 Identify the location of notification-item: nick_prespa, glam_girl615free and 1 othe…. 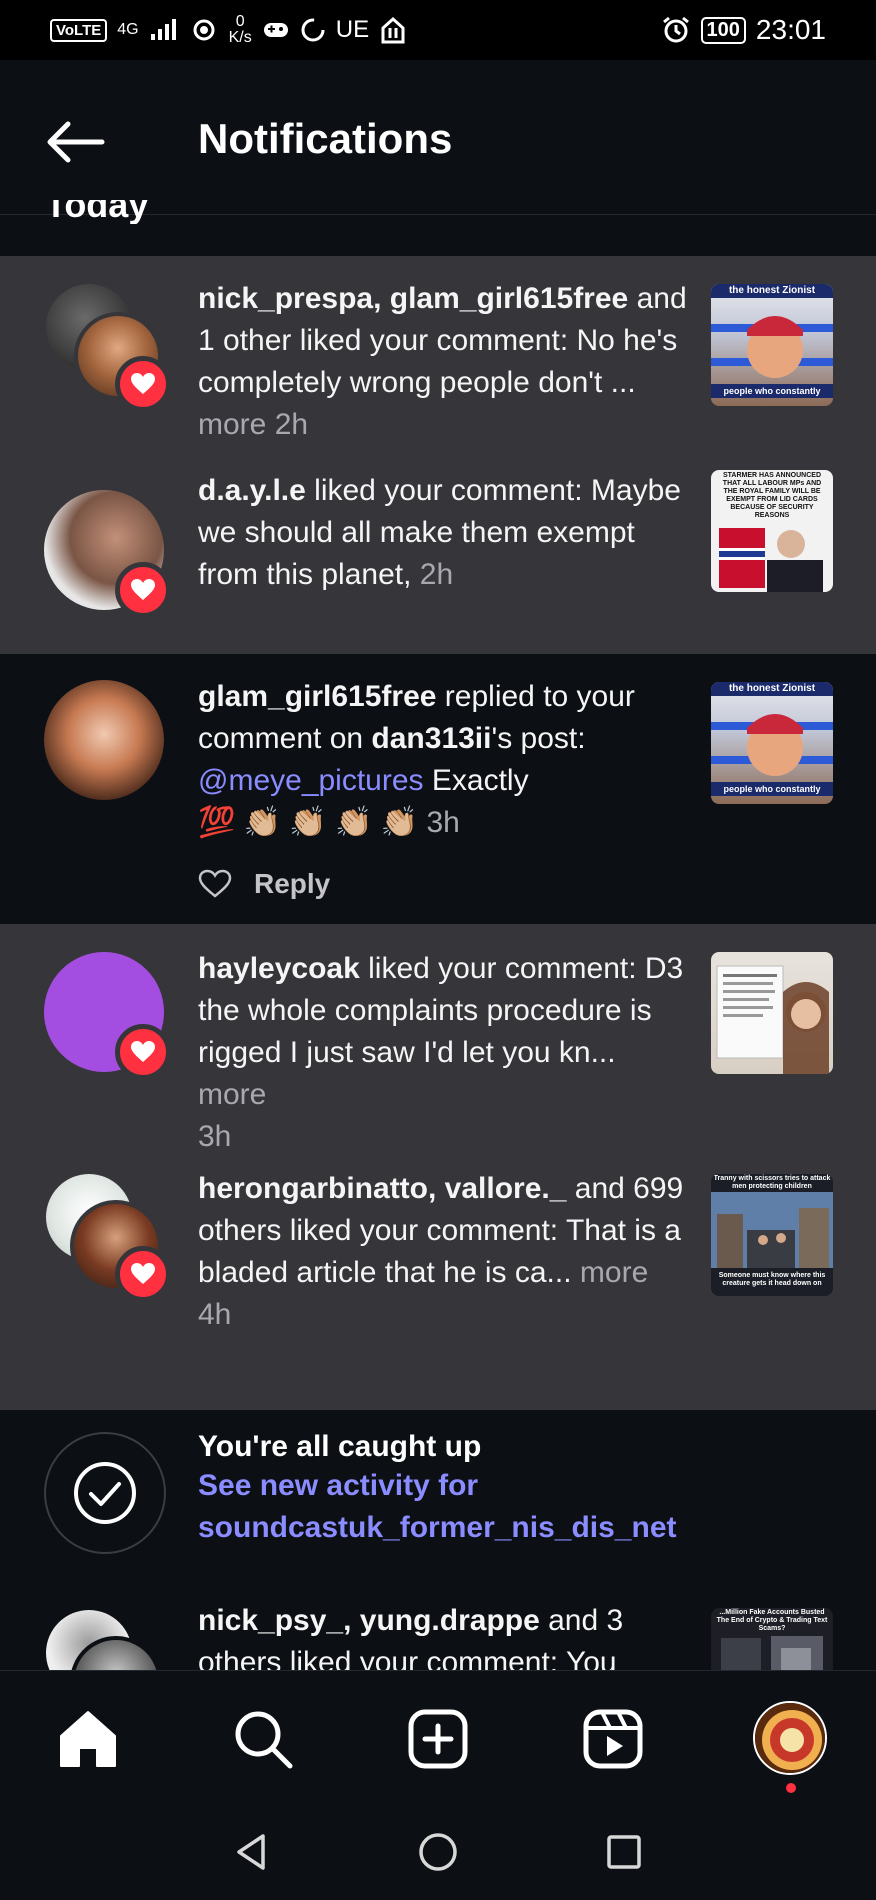
(438, 363).